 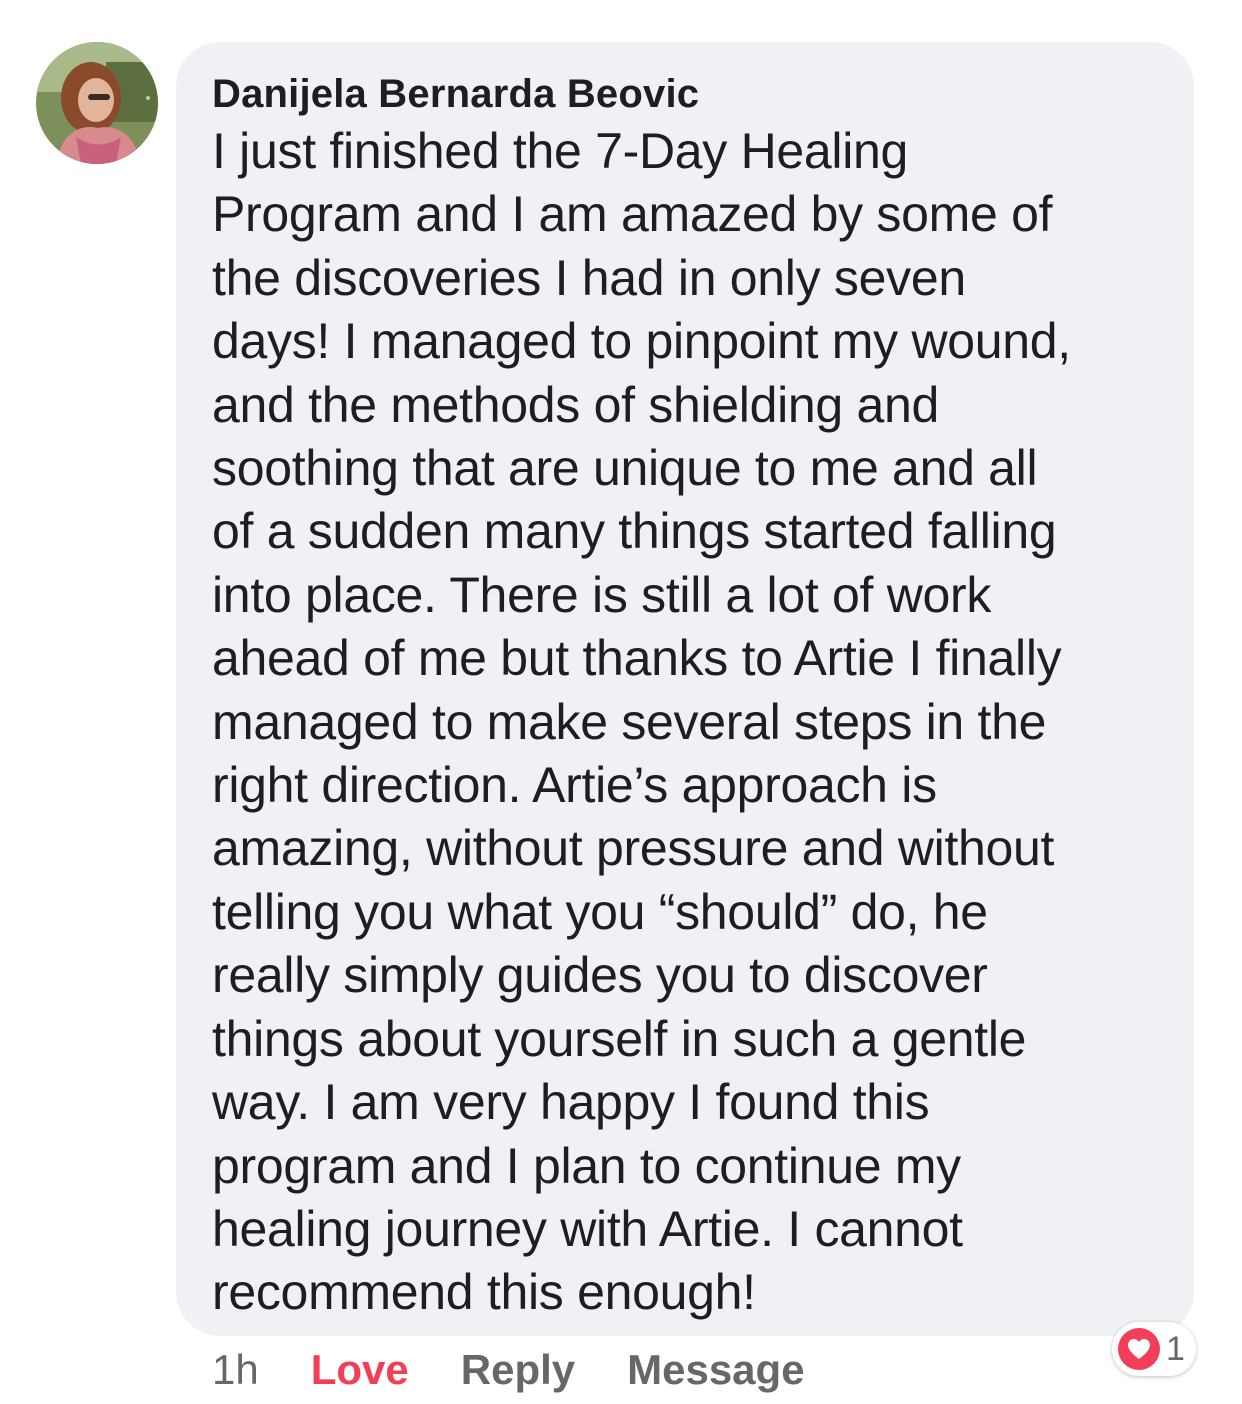 What do you see at coordinates (576, 404) in the screenshot?
I see `comment-line: and the methods of shielding and` at bounding box center [576, 404].